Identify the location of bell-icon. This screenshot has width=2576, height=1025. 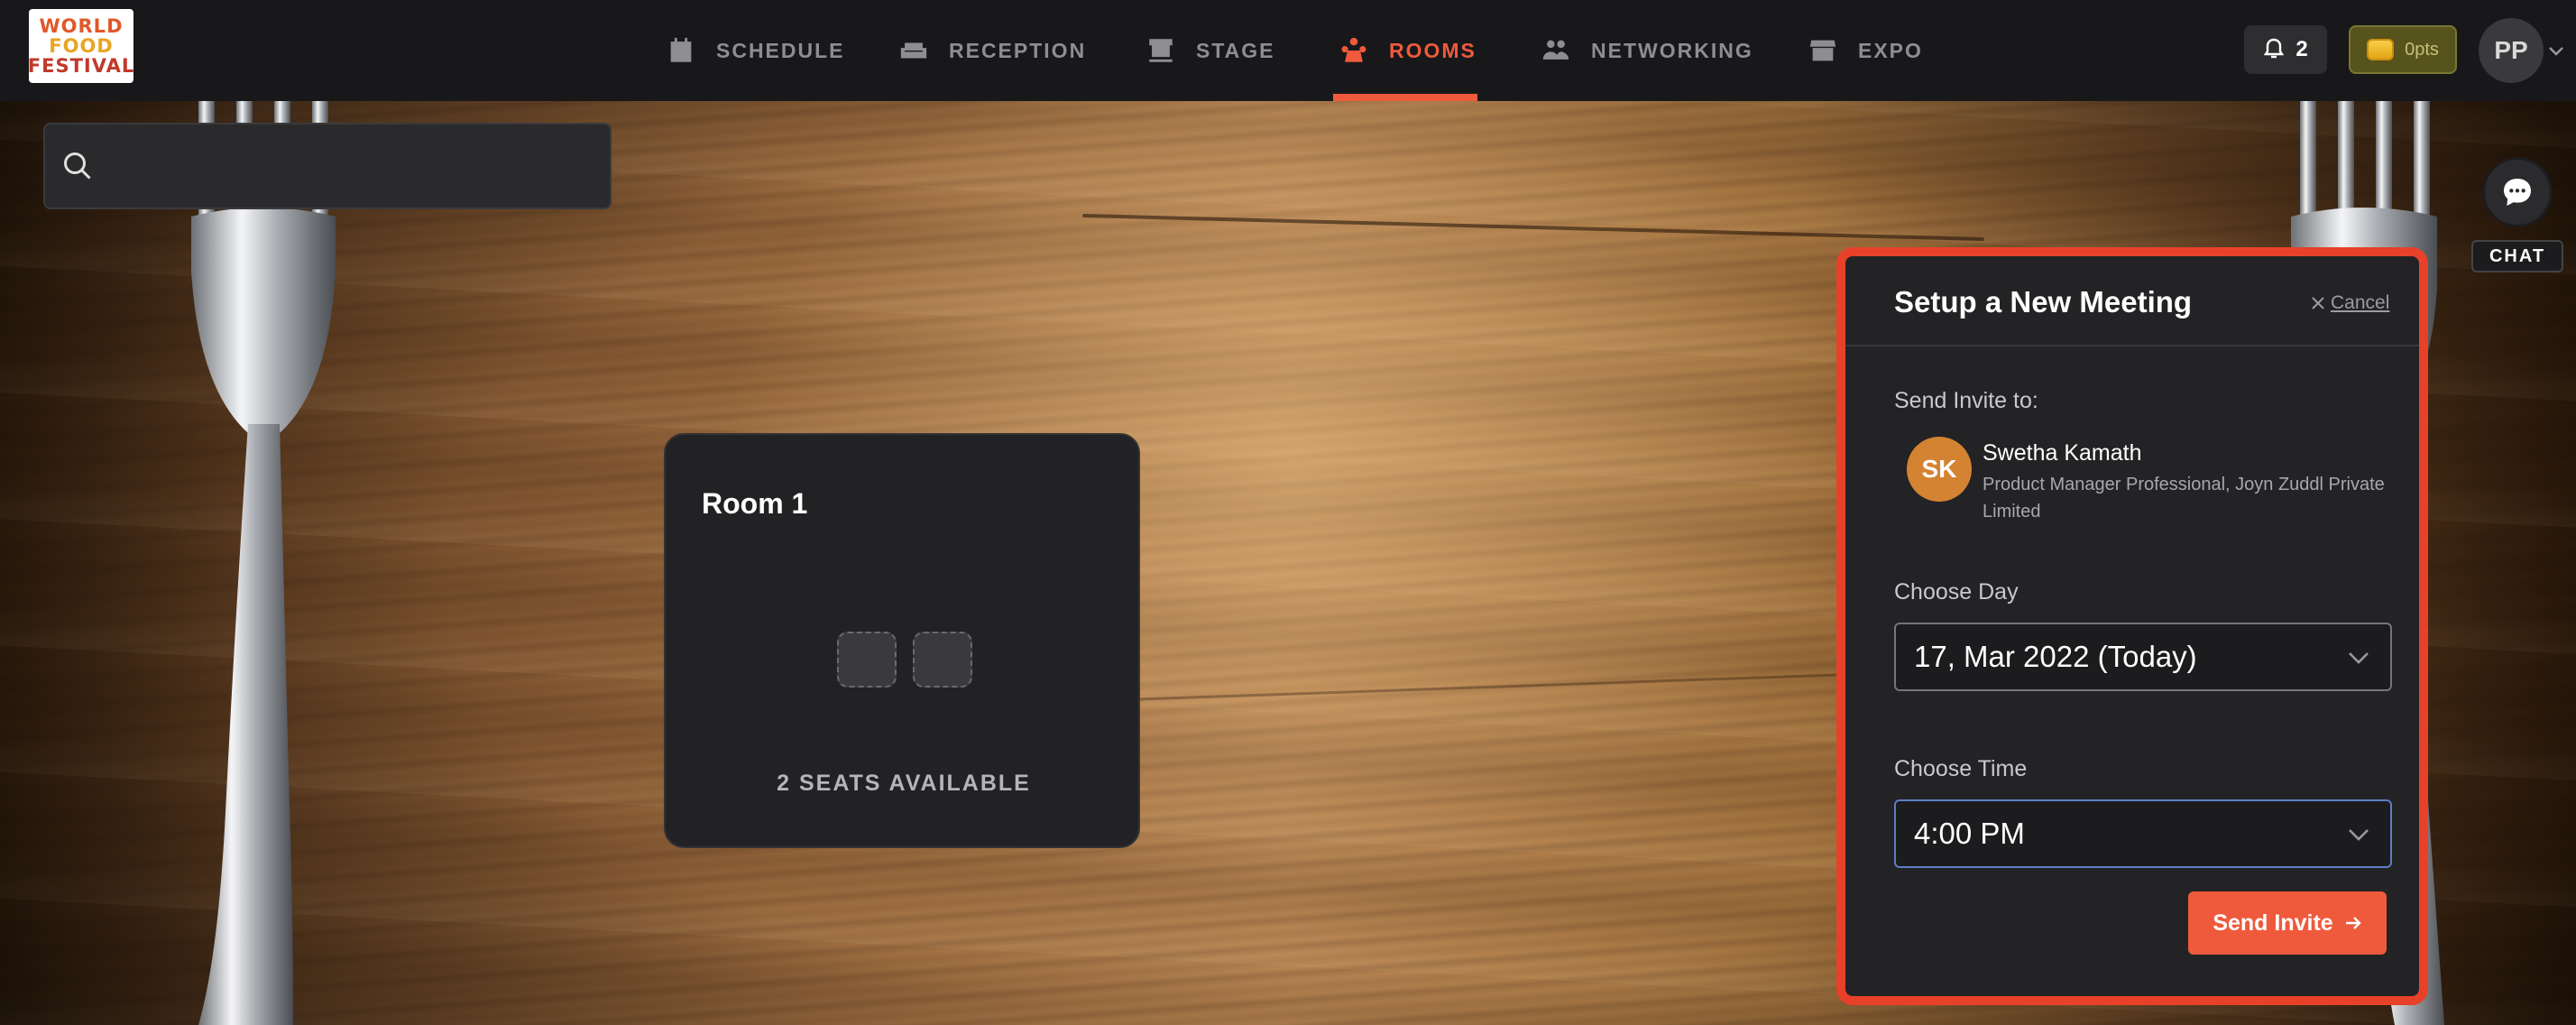
(2275, 49).